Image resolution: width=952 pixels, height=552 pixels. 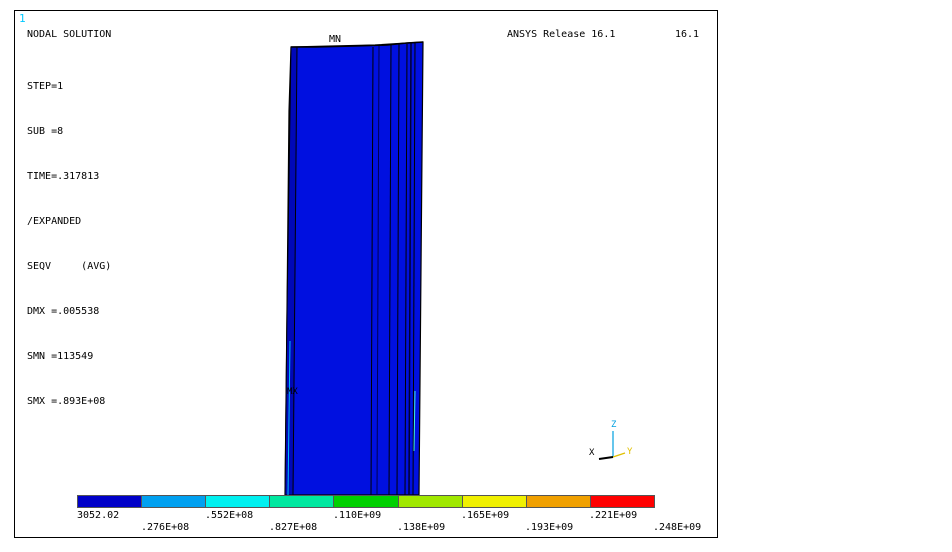 What do you see at coordinates (613, 515) in the screenshot?
I see `legend-label: .221E+09` at bounding box center [613, 515].